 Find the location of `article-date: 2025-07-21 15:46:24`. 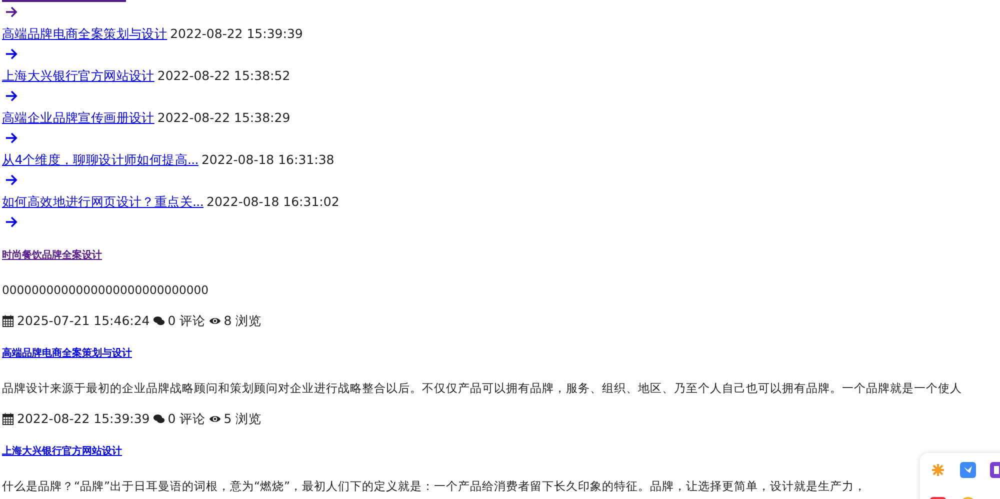

article-date: 2025-07-21 15:46:24 is located at coordinates (83, 321).